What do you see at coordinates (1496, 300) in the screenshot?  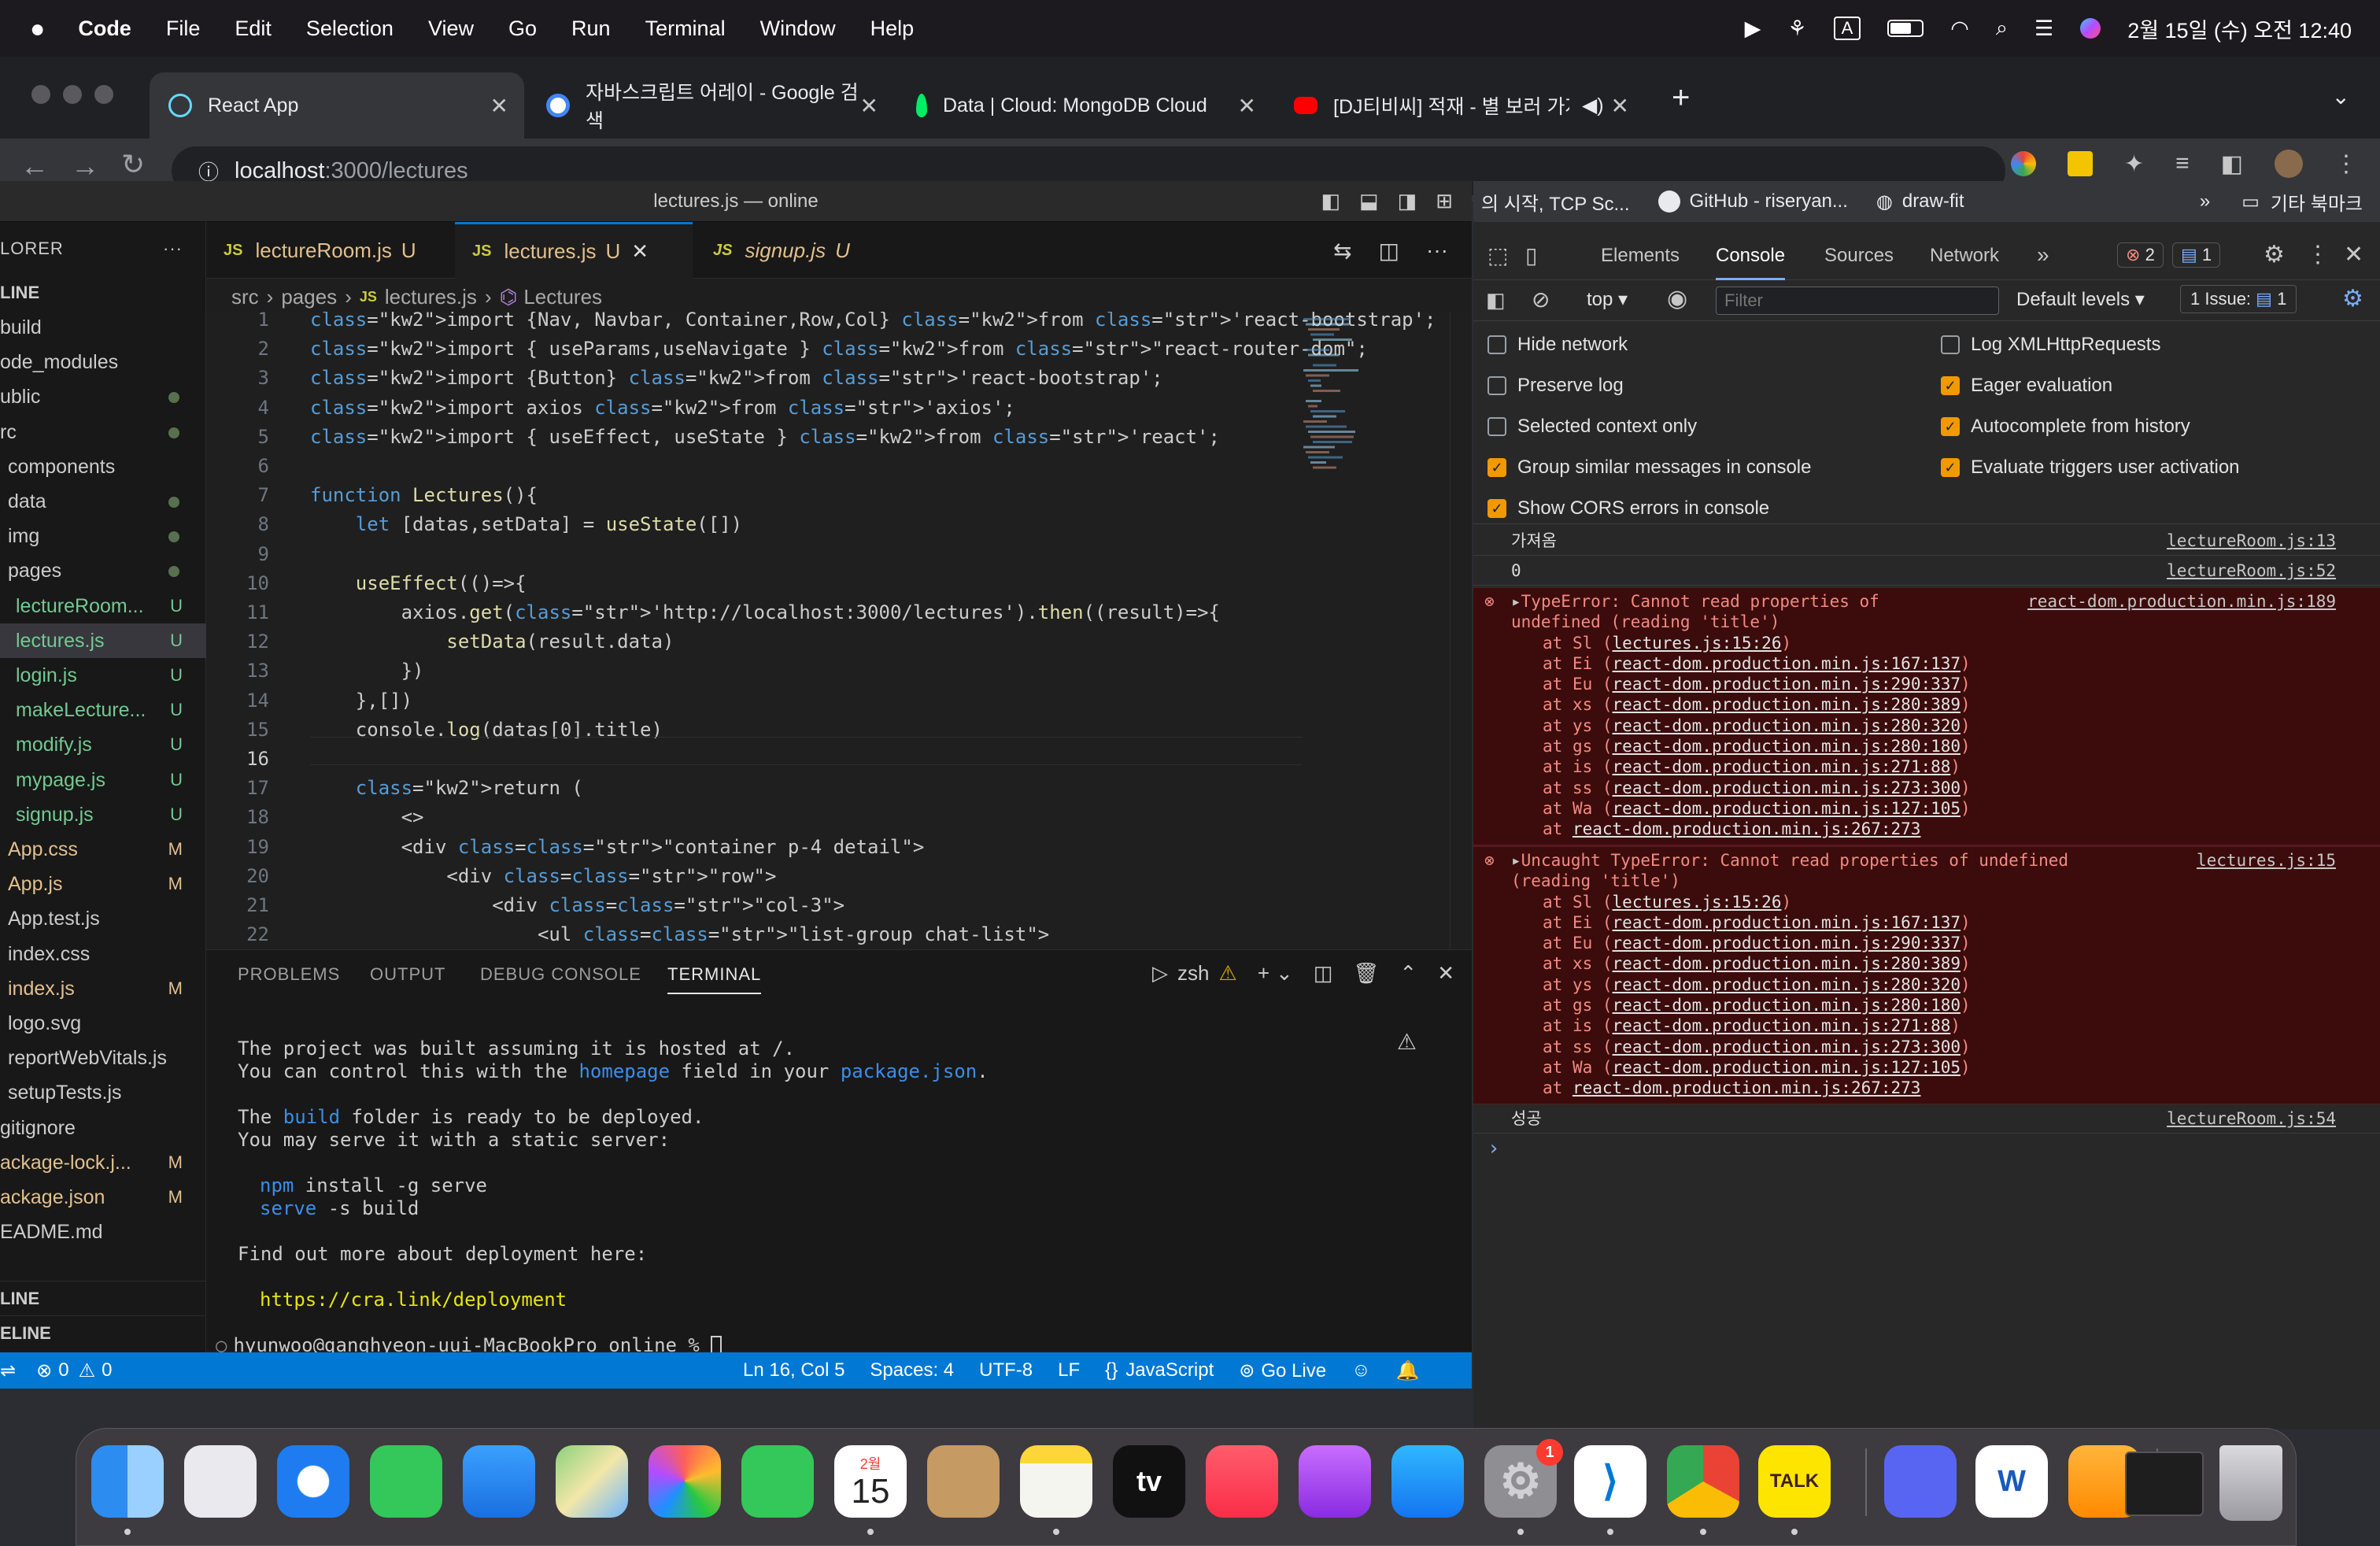 I see `sidebar-toggle-icon: ◧` at bounding box center [1496, 300].